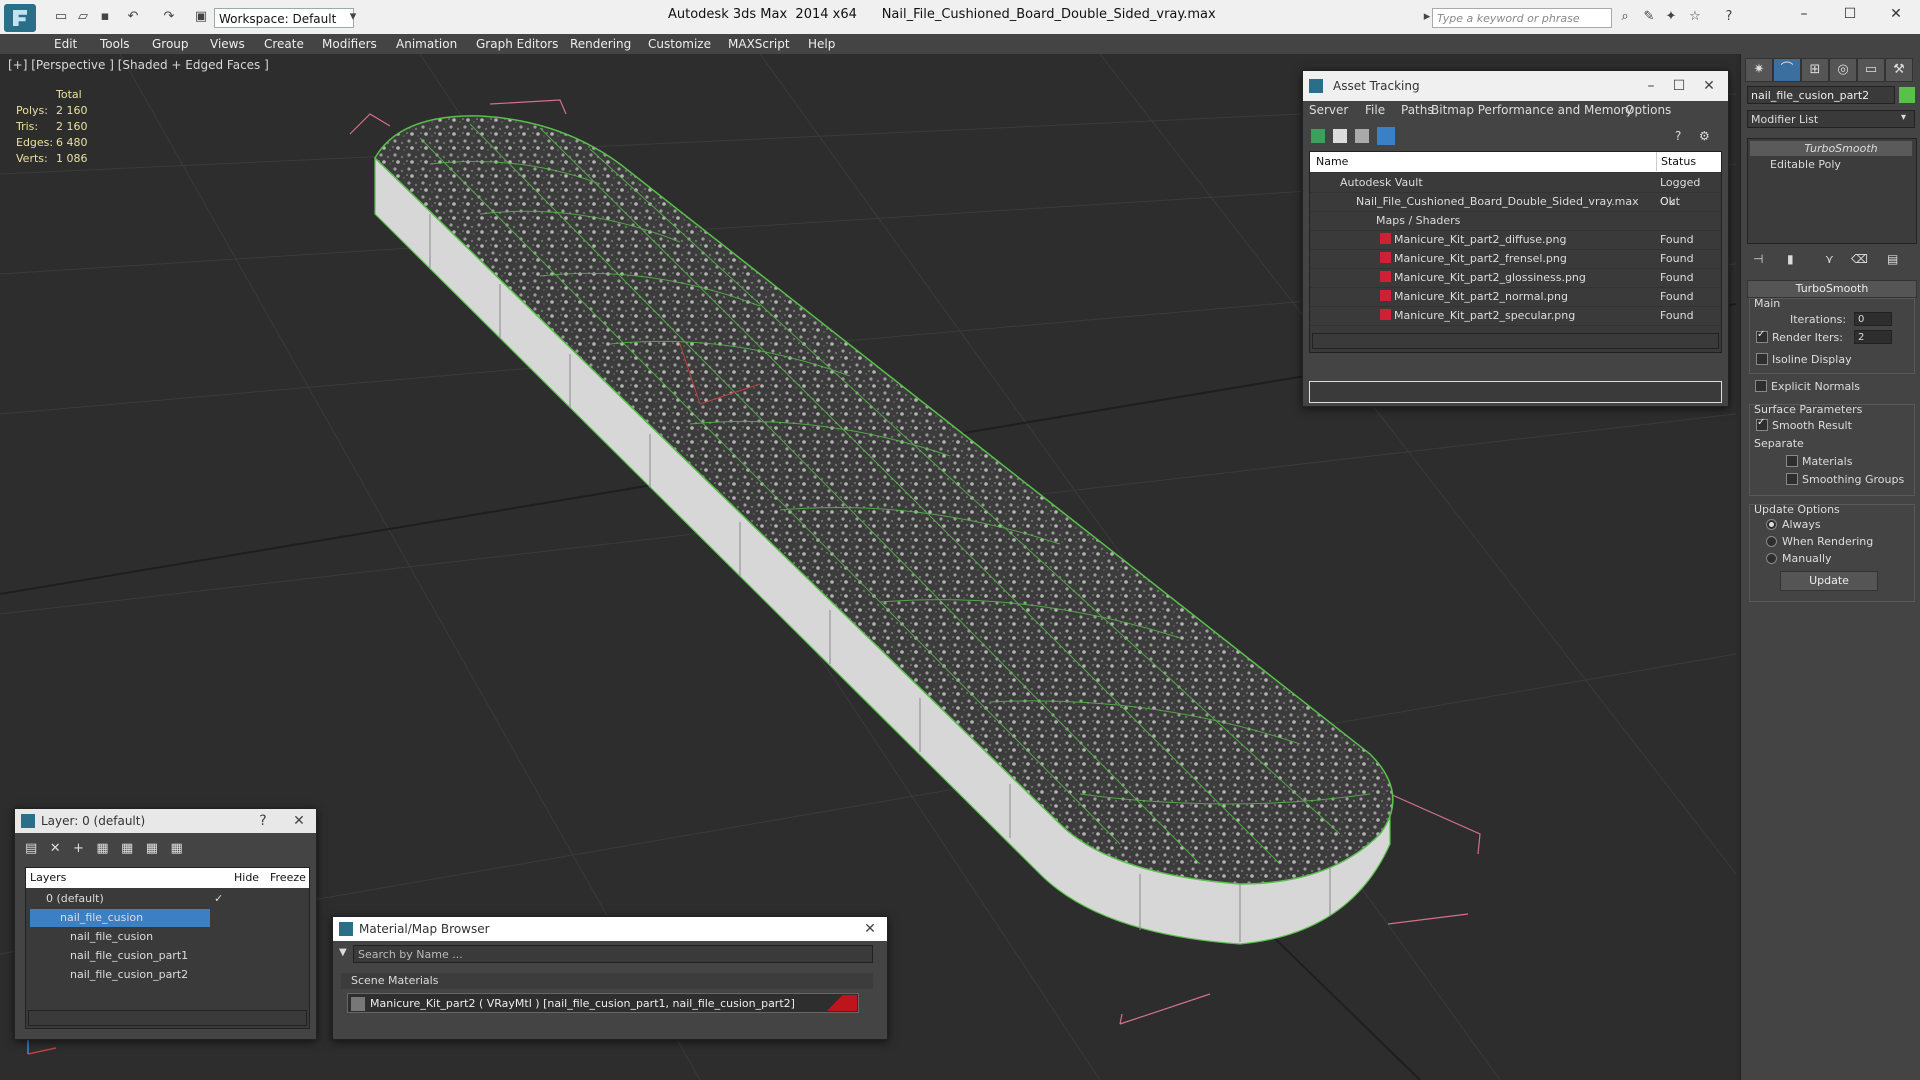 The image size is (1920, 1080). Describe the element at coordinates (169, 17) in the screenshot. I see `redo-icon: ↷` at that location.